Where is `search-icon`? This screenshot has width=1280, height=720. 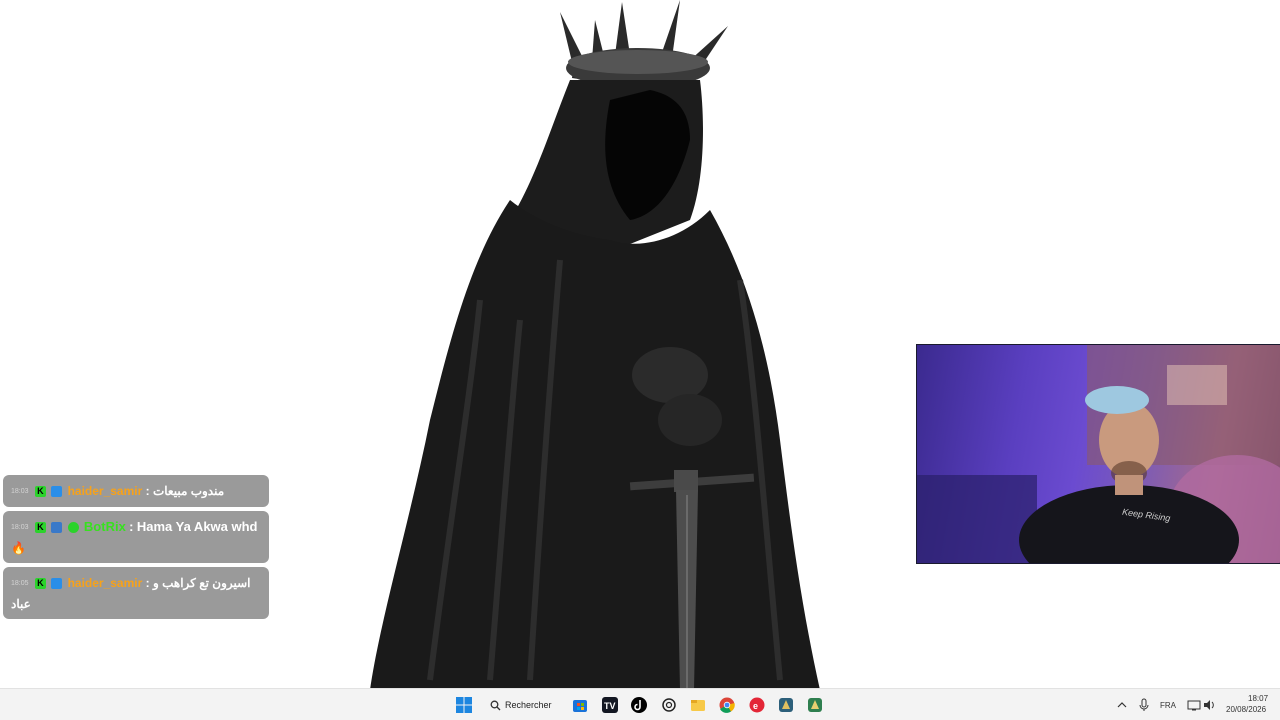 search-icon is located at coordinates (495, 705).